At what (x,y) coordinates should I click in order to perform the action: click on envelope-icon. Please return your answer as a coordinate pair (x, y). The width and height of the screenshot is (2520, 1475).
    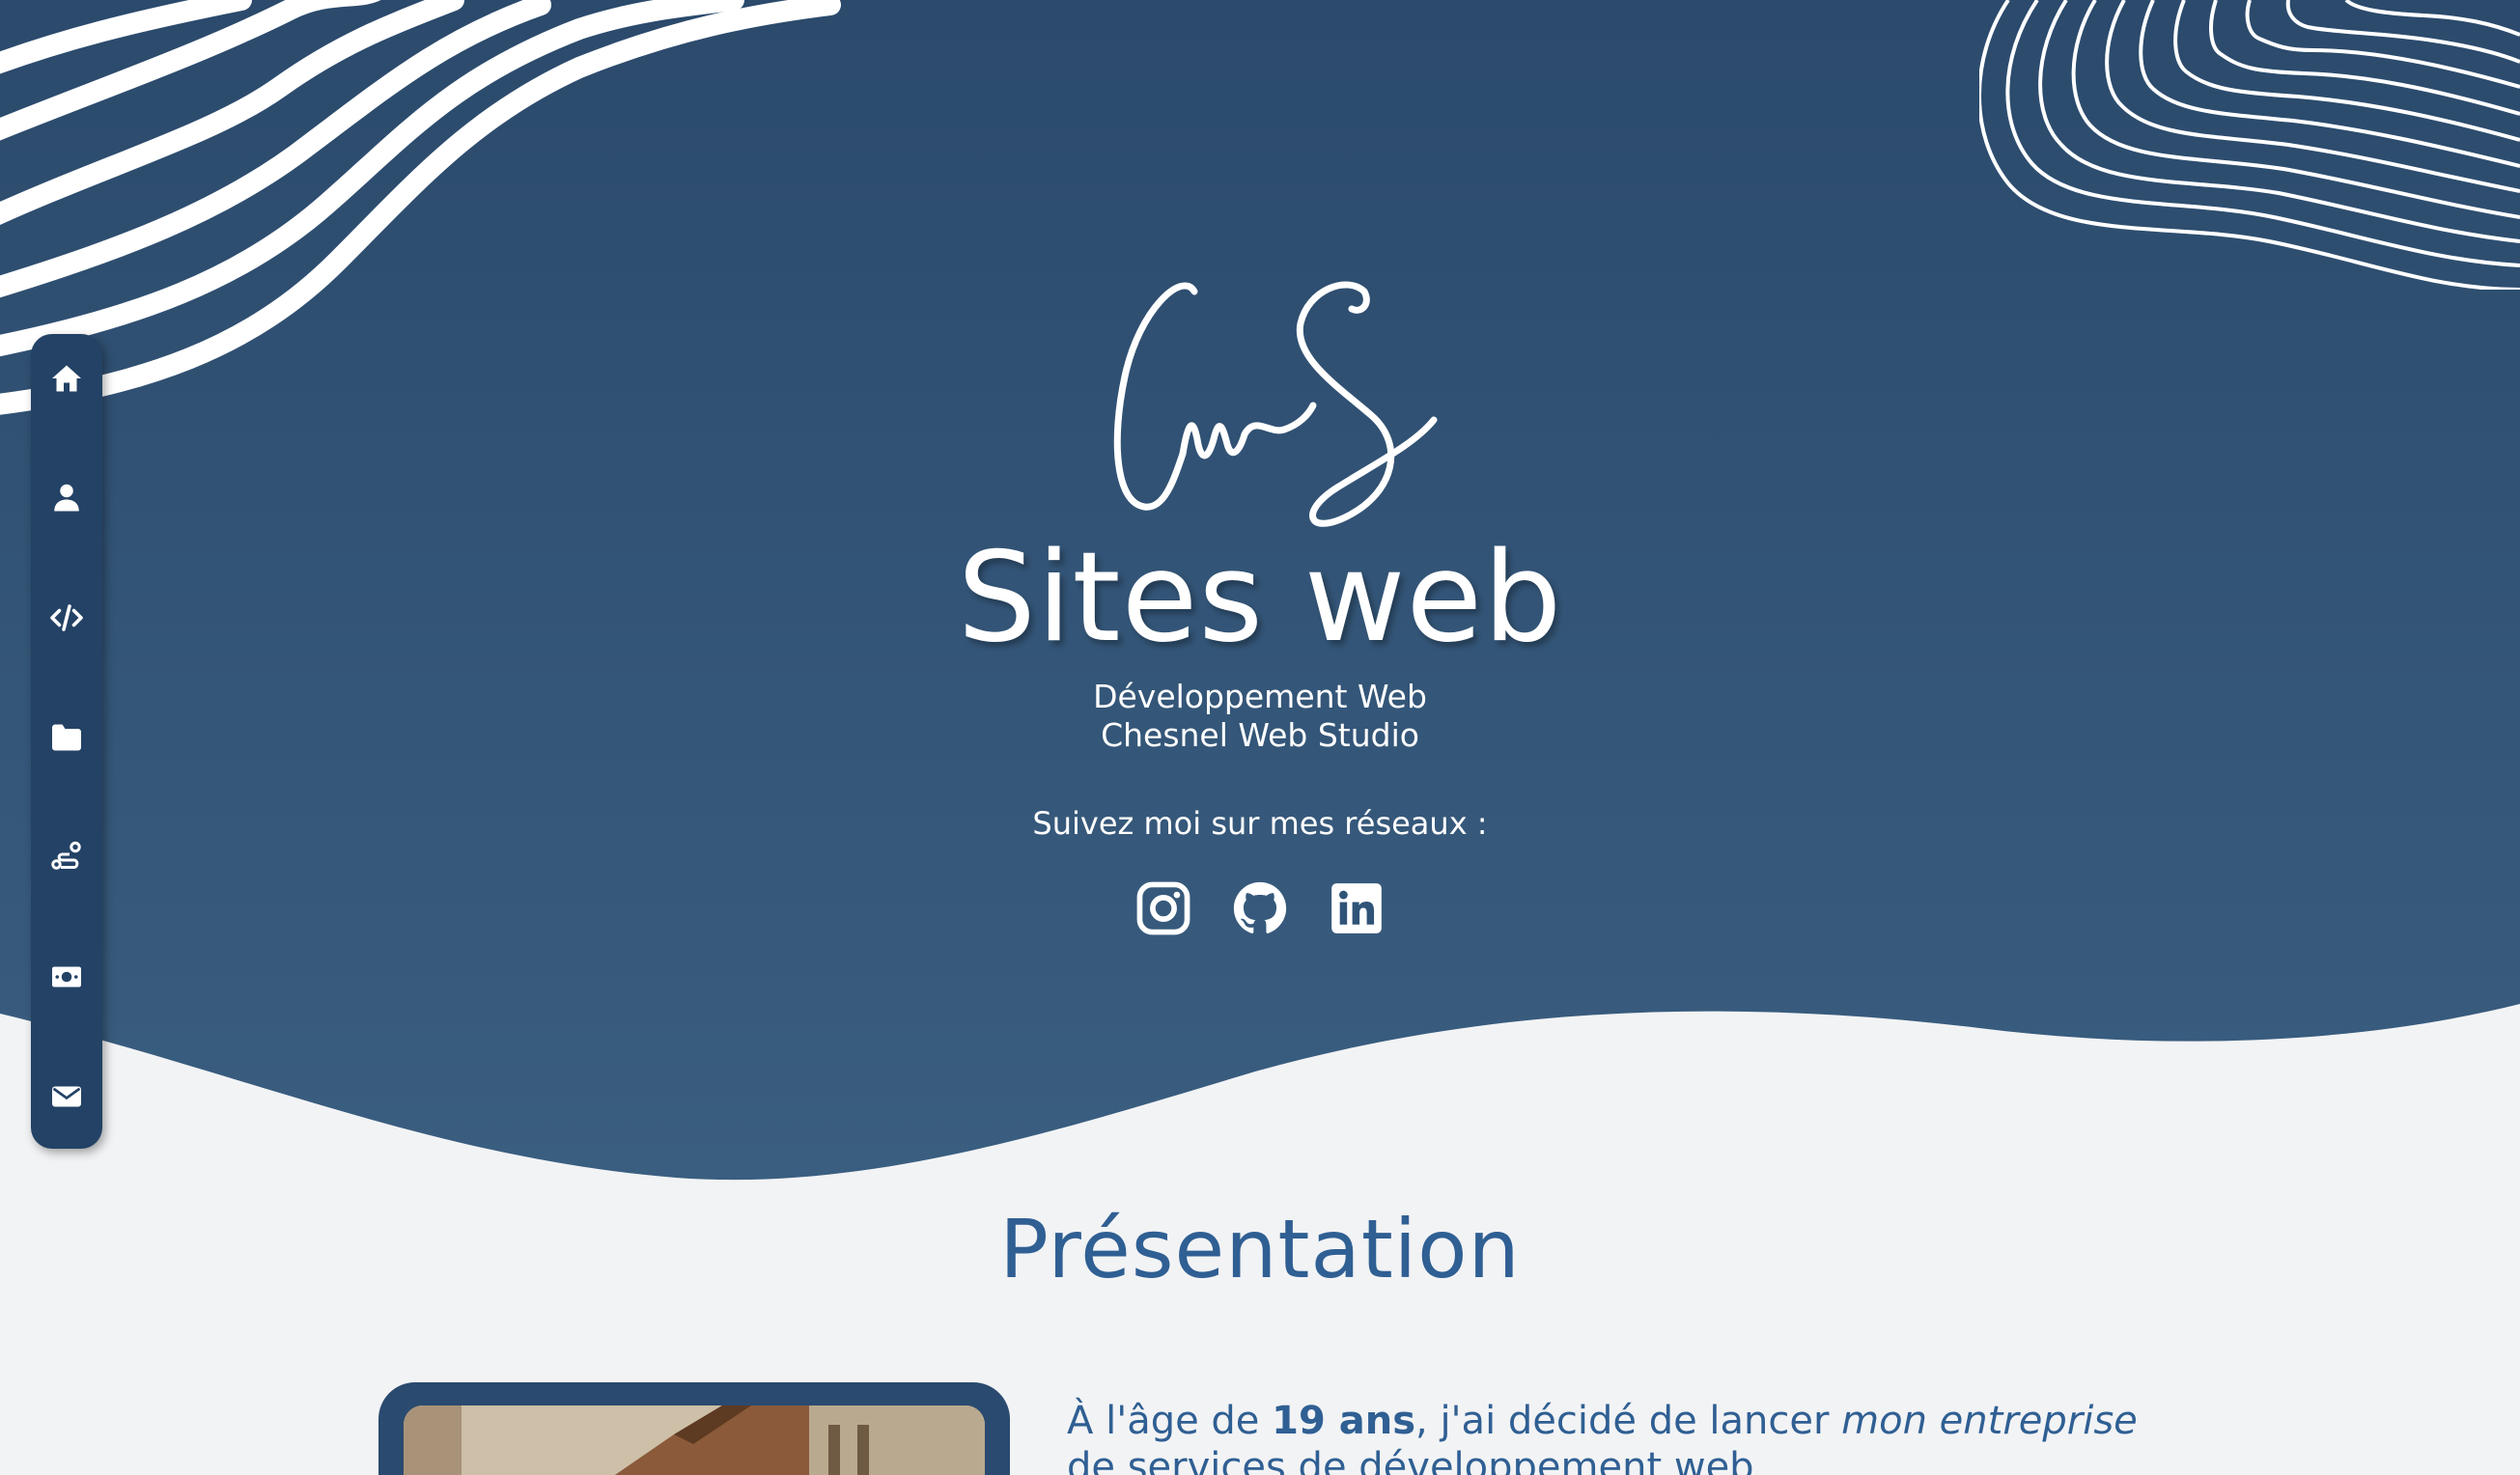
    Looking at the image, I should click on (66, 1096).